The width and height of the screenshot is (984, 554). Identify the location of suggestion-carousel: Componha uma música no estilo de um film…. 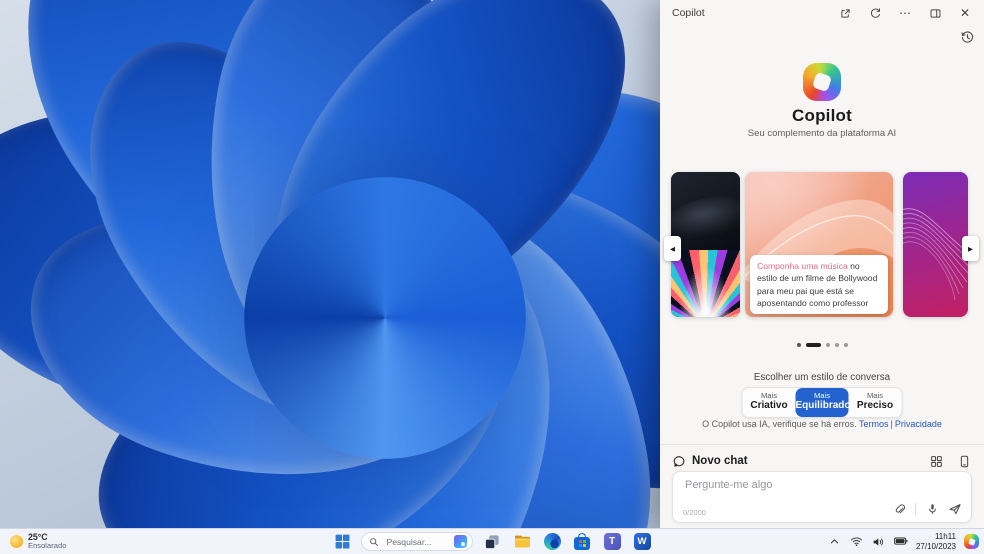
(822, 244).